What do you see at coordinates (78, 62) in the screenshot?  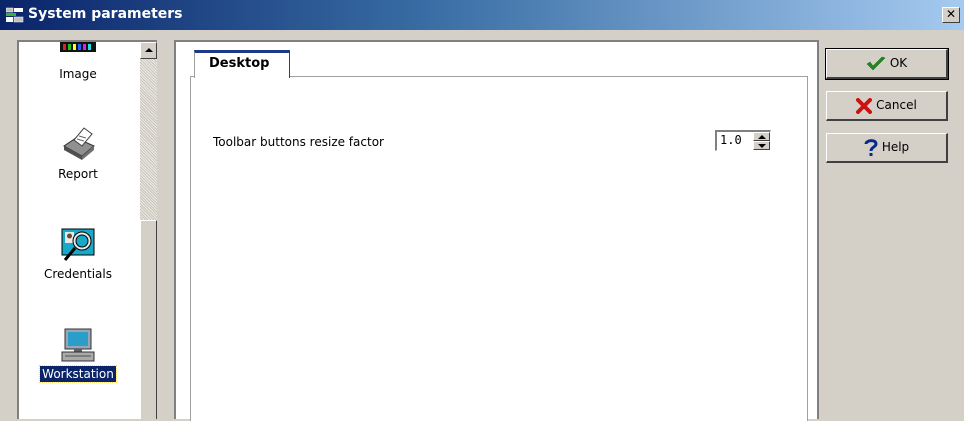 I see `sidebar-item-image: Image` at bounding box center [78, 62].